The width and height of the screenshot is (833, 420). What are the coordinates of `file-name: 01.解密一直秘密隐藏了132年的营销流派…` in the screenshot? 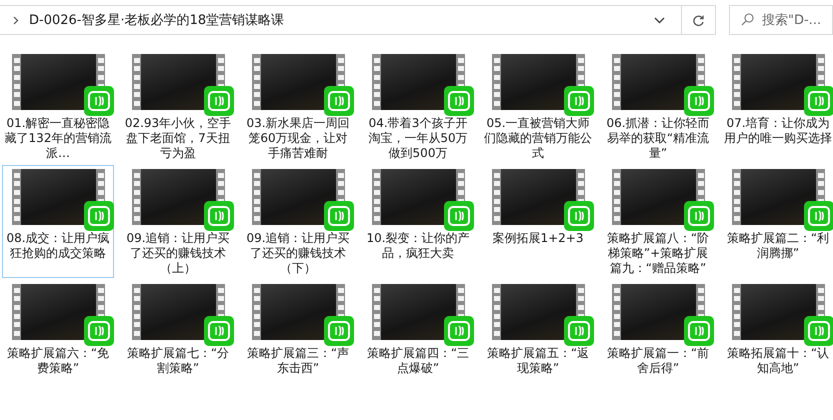 It's located at (58, 138).